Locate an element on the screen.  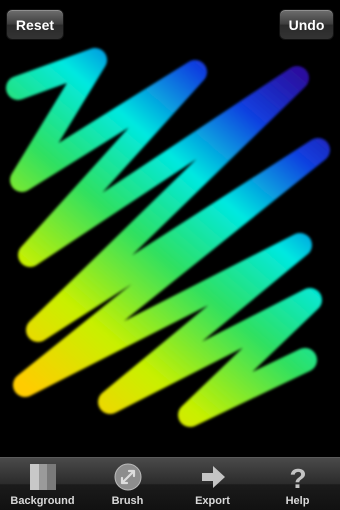
export-button: Export is located at coordinates (212, 484).